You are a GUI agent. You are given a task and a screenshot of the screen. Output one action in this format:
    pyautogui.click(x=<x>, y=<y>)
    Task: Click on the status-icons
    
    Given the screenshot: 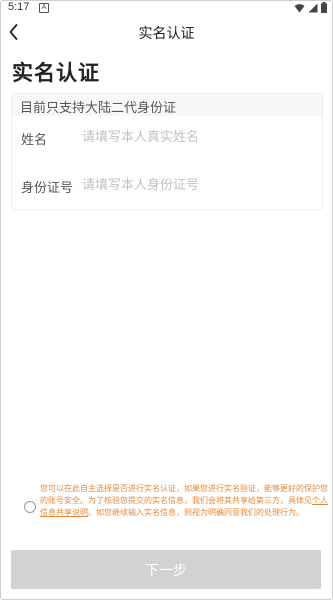 What is the action you would take?
    pyautogui.click(x=310, y=7)
    